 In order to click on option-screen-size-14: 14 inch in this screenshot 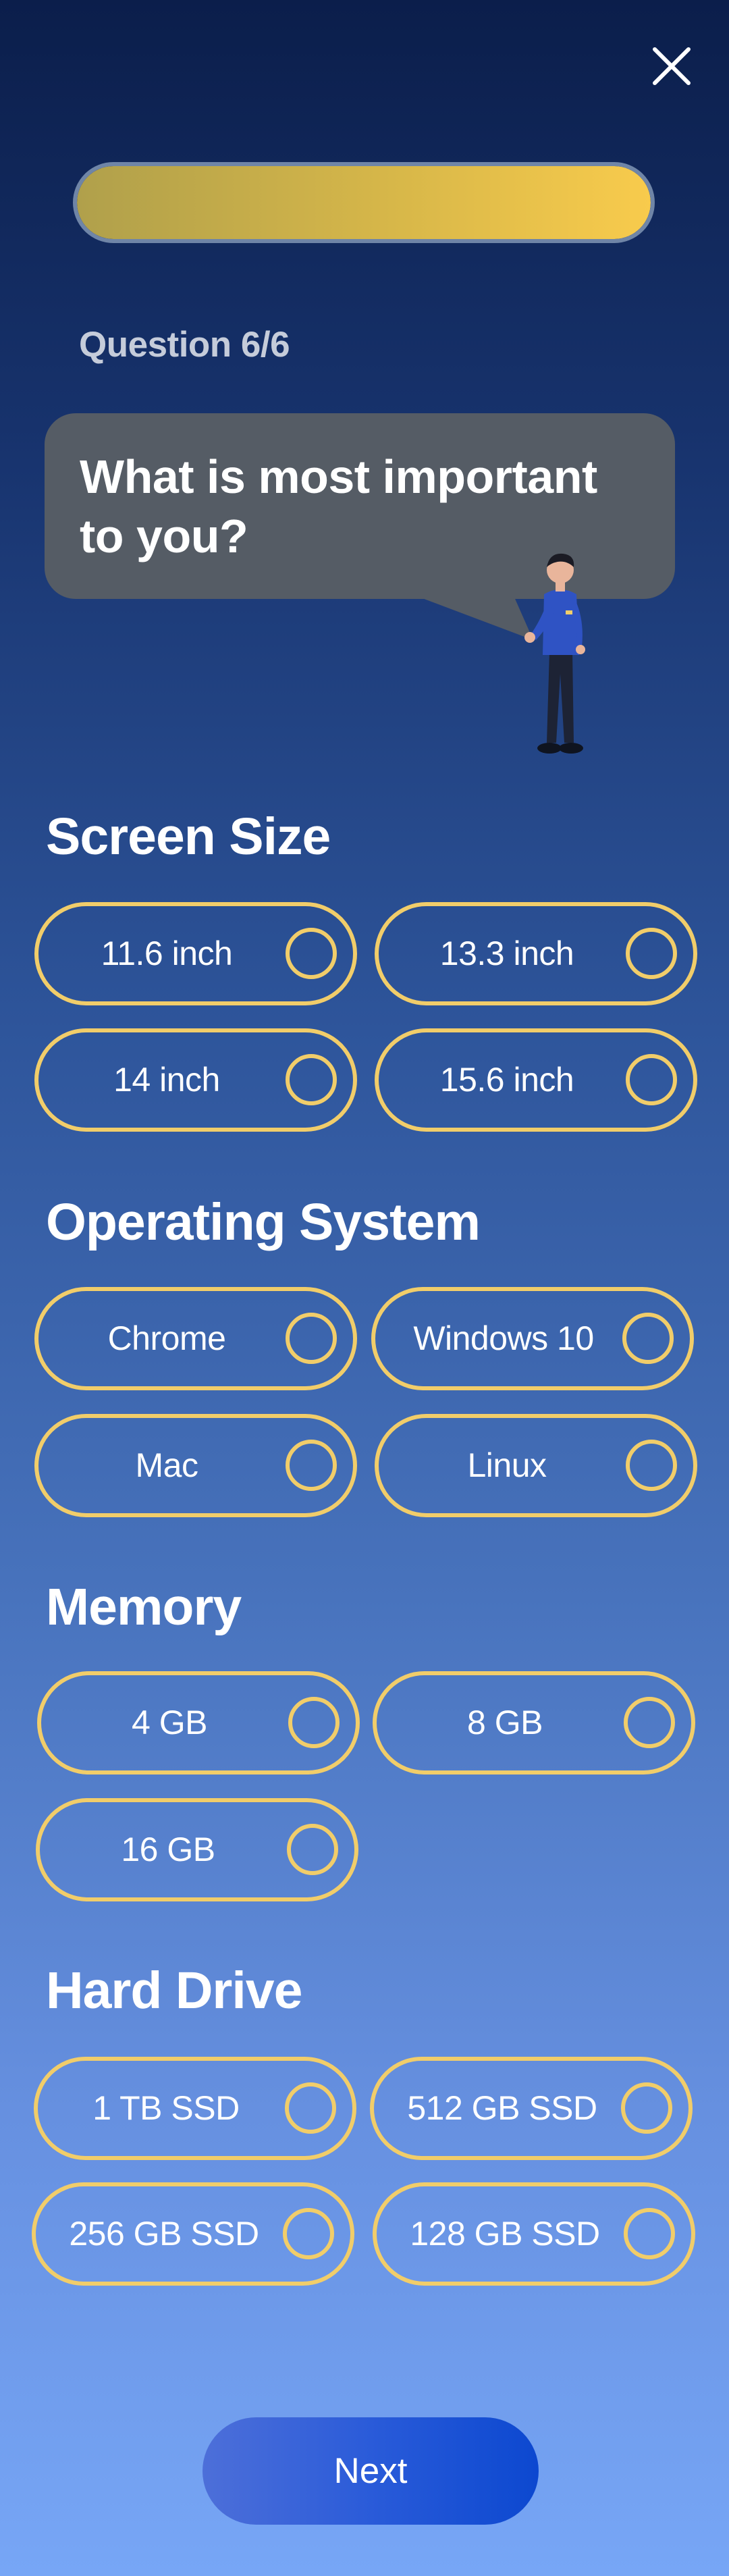, I will do `click(195, 1080)`.